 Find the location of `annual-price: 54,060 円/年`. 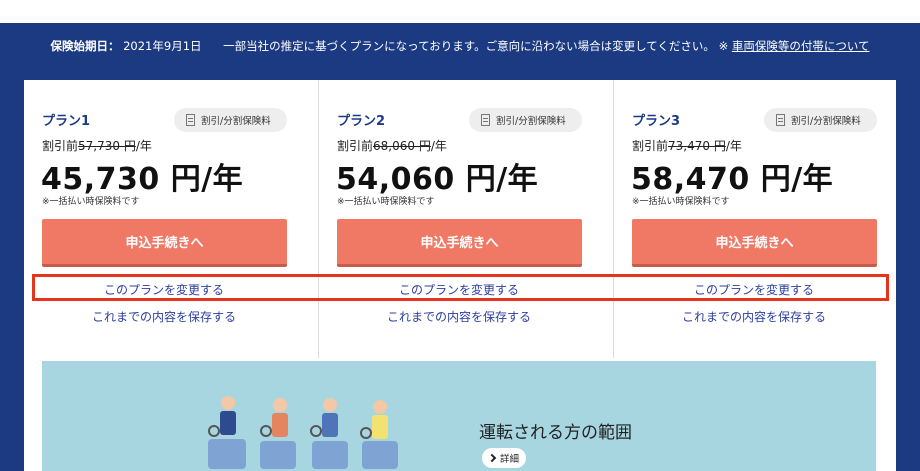

annual-price: 54,060 円/年 is located at coordinates (437, 179).